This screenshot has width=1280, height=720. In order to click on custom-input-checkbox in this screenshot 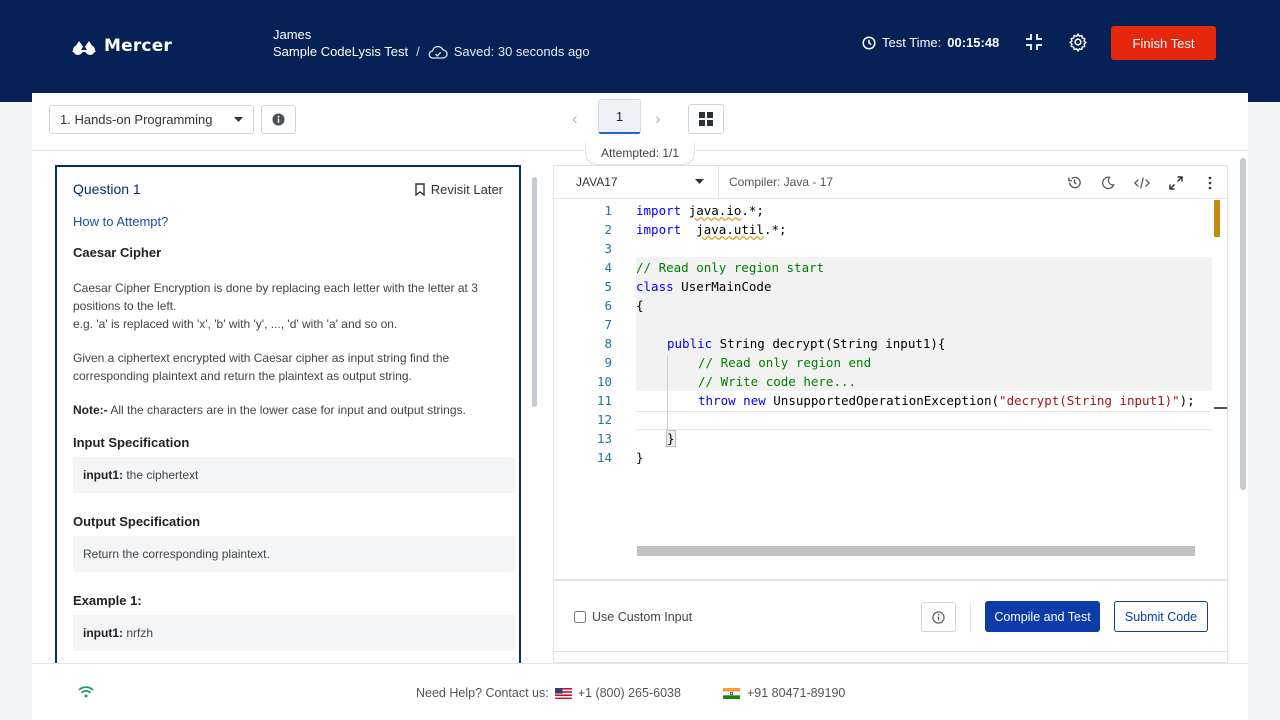, I will do `click(580, 617)`.